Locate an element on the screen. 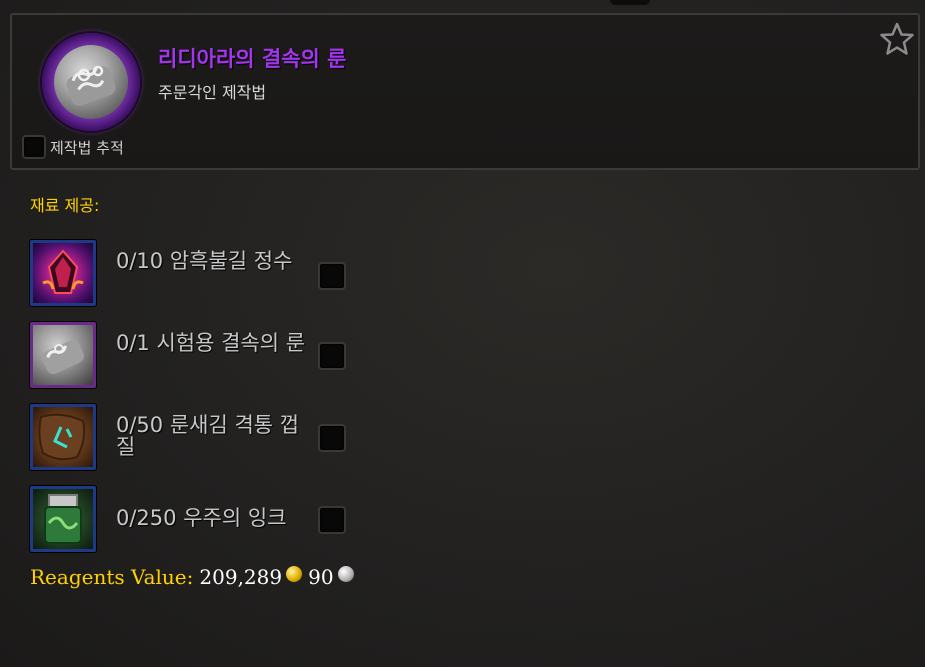 The image size is (925, 667). reagent-label: 0/50 룬새김 격통 껍질 is located at coordinates (208, 436).